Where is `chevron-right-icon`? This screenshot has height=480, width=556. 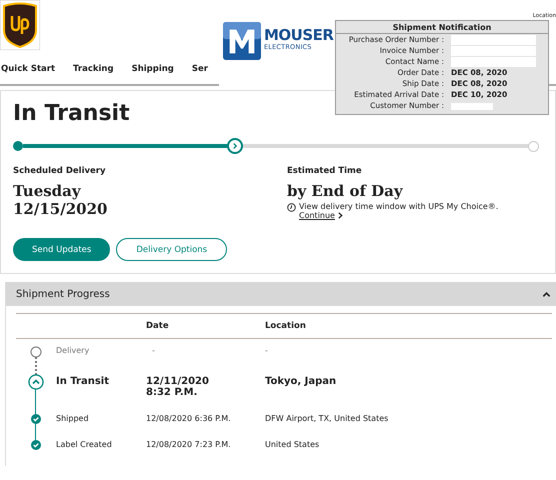
chevron-right-icon is located at coordinates (340, 215).